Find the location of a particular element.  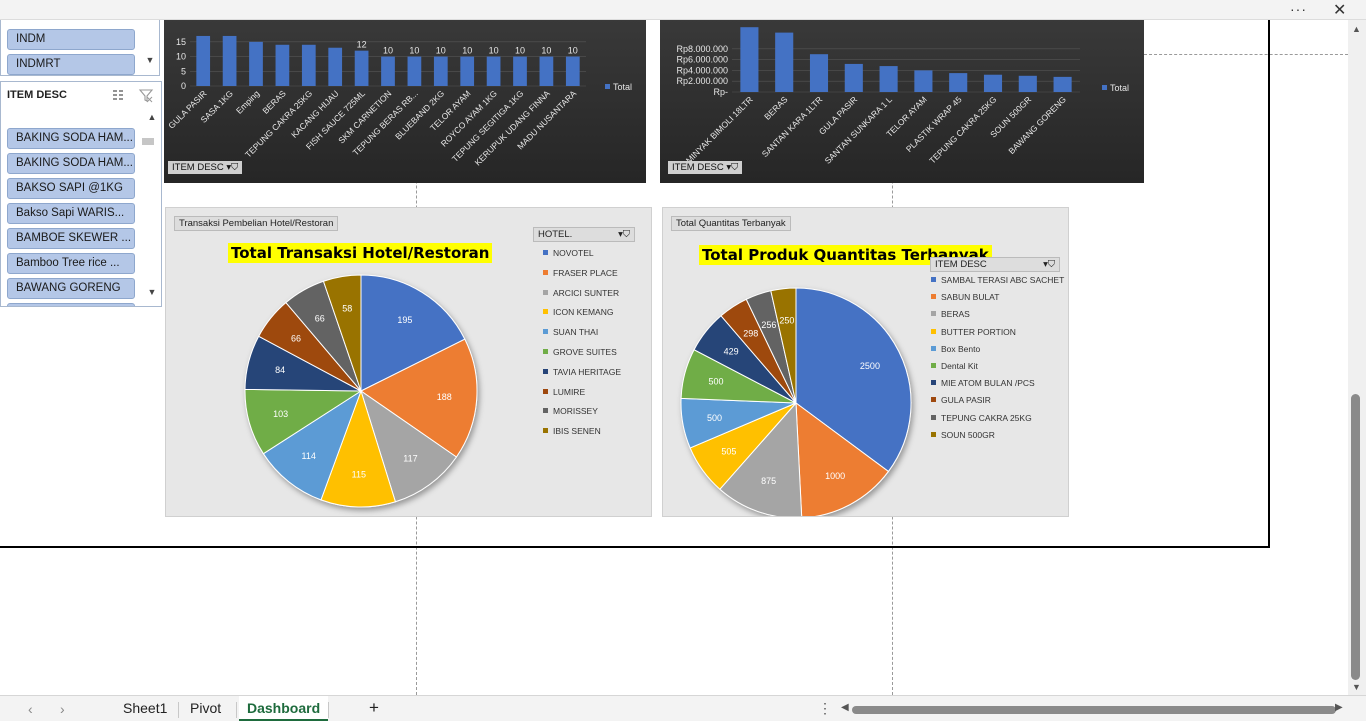

vertical-scroll-thumb is located at coordinates (1355, 537).